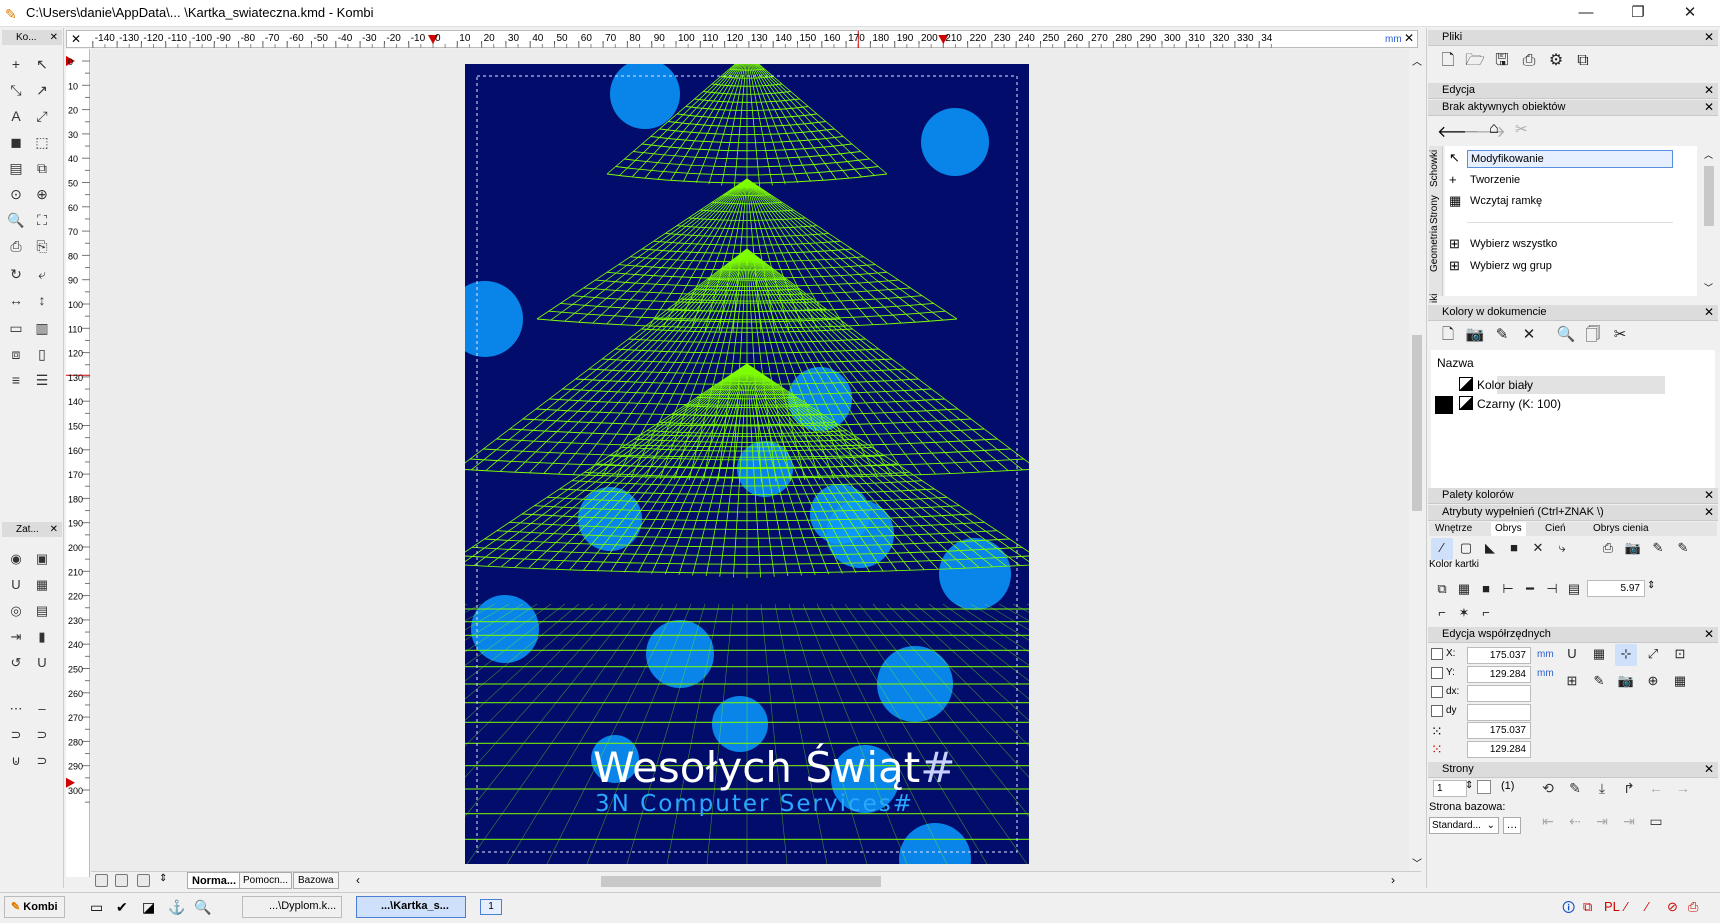  I want to click on arrow-select-icon: ↖, so click(42, 64).